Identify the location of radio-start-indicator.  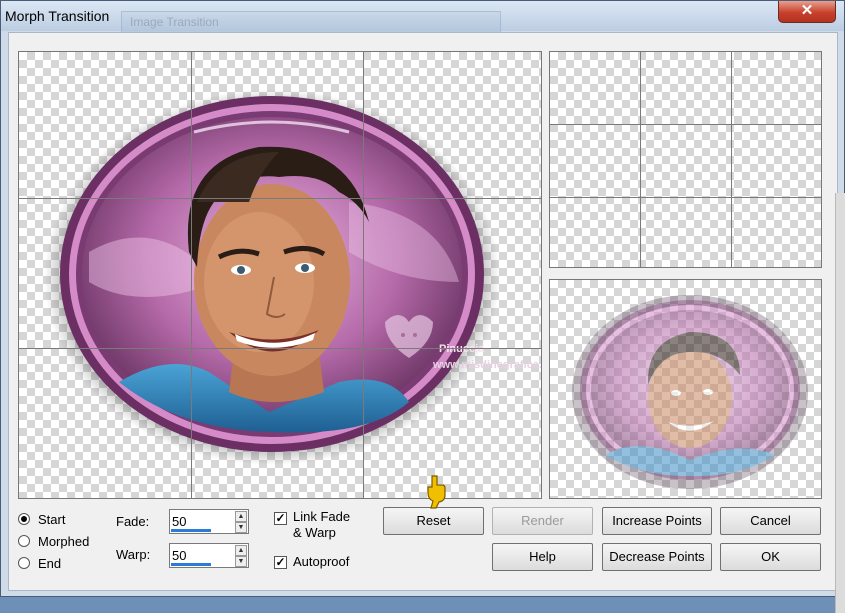
(24, 519).